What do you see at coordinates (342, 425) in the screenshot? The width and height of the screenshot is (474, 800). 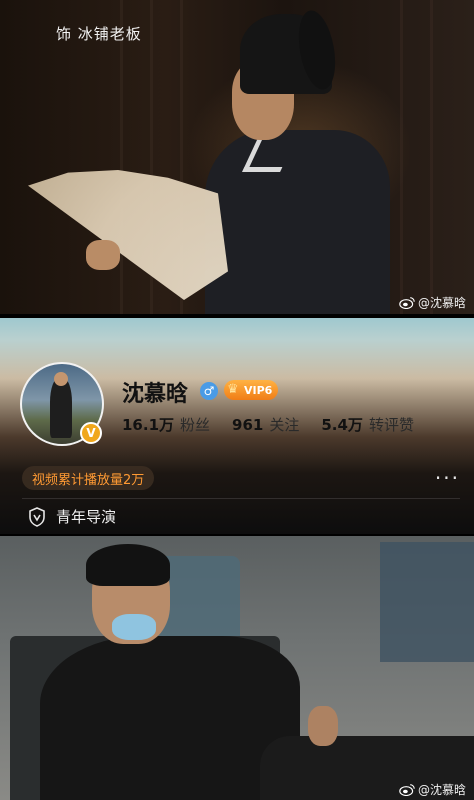 I see `stat-value: 5.4万` at bounding box center [342, 425].